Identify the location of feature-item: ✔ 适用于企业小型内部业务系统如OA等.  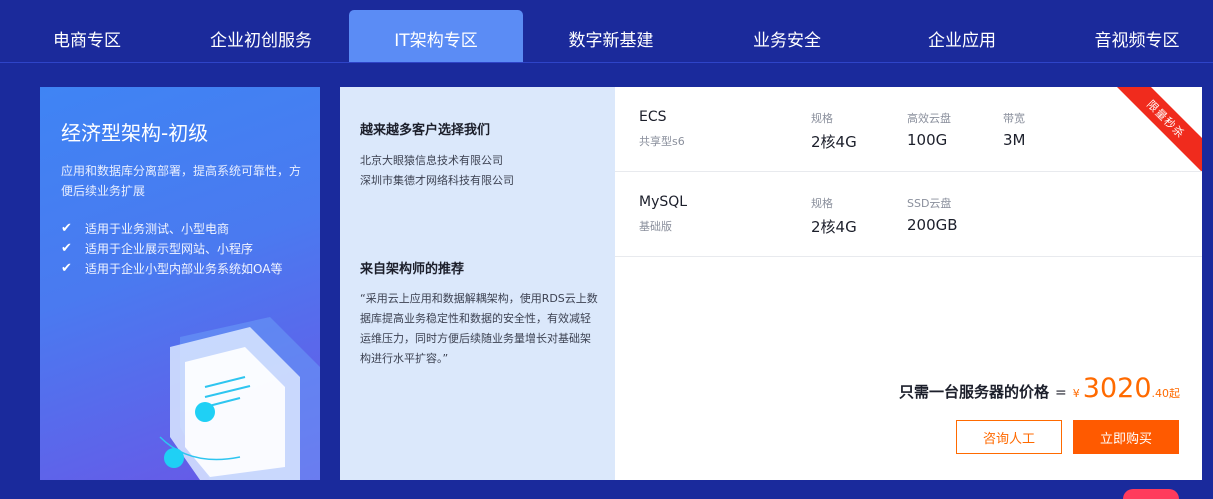
(171, 268).